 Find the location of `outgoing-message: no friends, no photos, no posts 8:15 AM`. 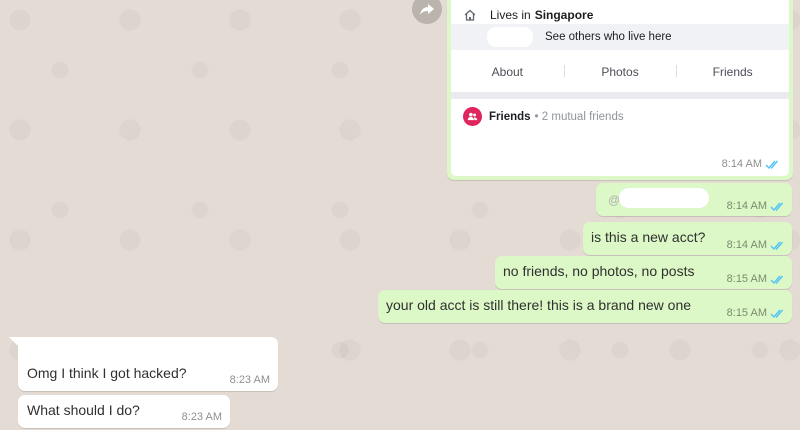

outgoing-message: no friends, no photos, no posts 8:15 AM is located at coordinates (643, 272).